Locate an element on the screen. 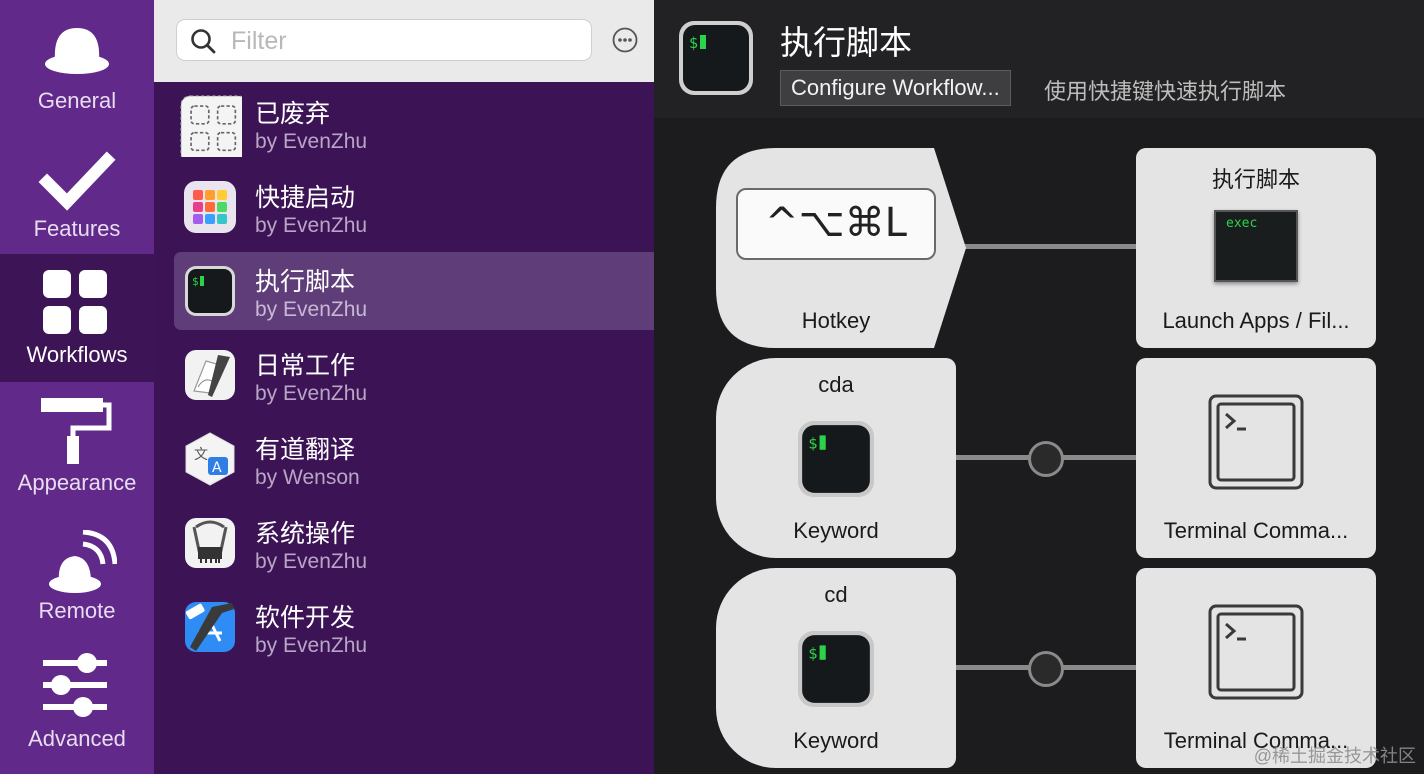 Image resolution: width=1424 pixels, height=774 pixels. workflow-item: 快捷启动 by EvenZhu is located at coordinates (414, 207).